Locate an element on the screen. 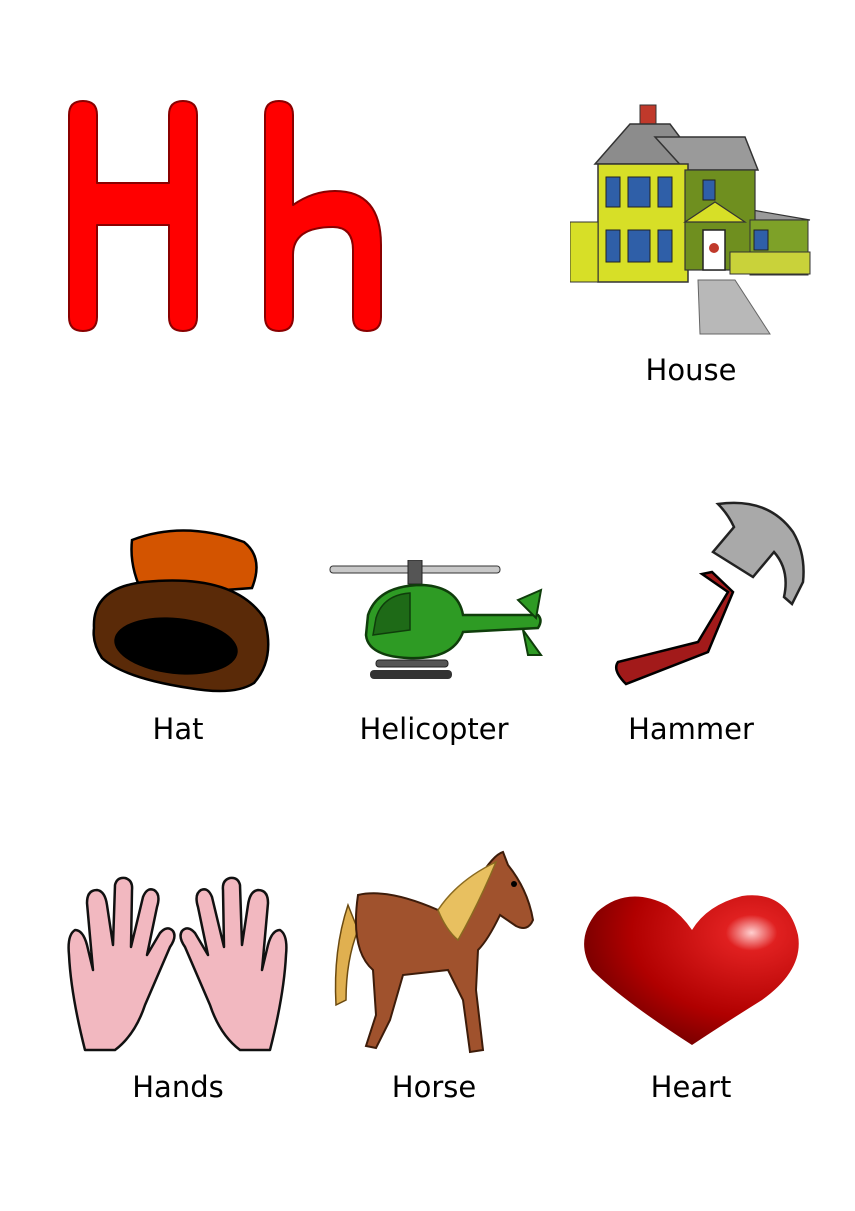  helicopter-label: Helicopter is located at coordinates (434, 729).